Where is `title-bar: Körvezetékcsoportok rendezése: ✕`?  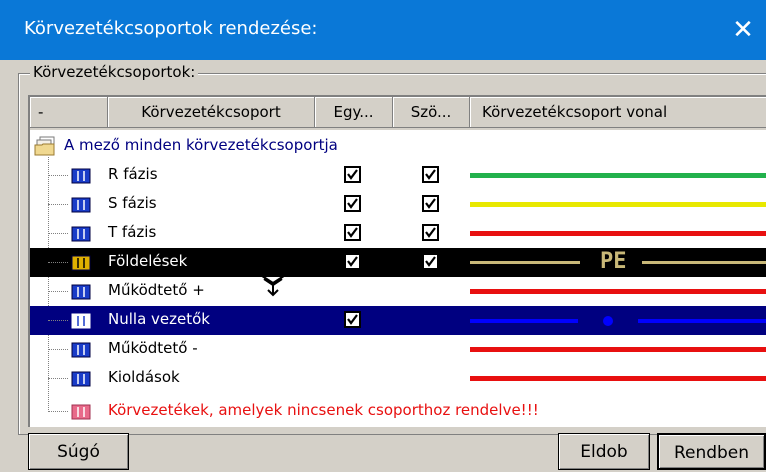
title-bar: Körvezetékcsoportok rendezése: ✕ is located at coordinates (383, 30).